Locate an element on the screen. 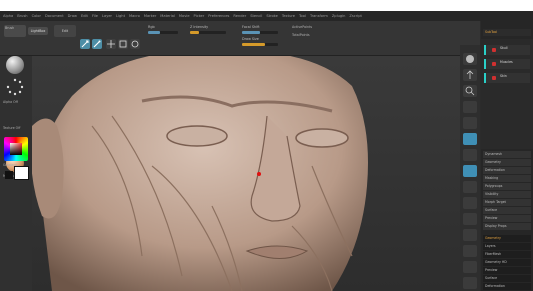  subtool-header: SubTool is located at coordinates (507, 32).